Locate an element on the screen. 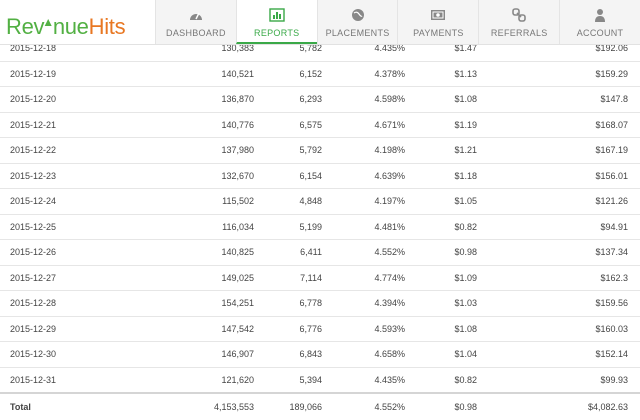 The width and height of the screenshot is (640, 420). nav-placements: PLACEMENTS is located at coordinates (357, 22).